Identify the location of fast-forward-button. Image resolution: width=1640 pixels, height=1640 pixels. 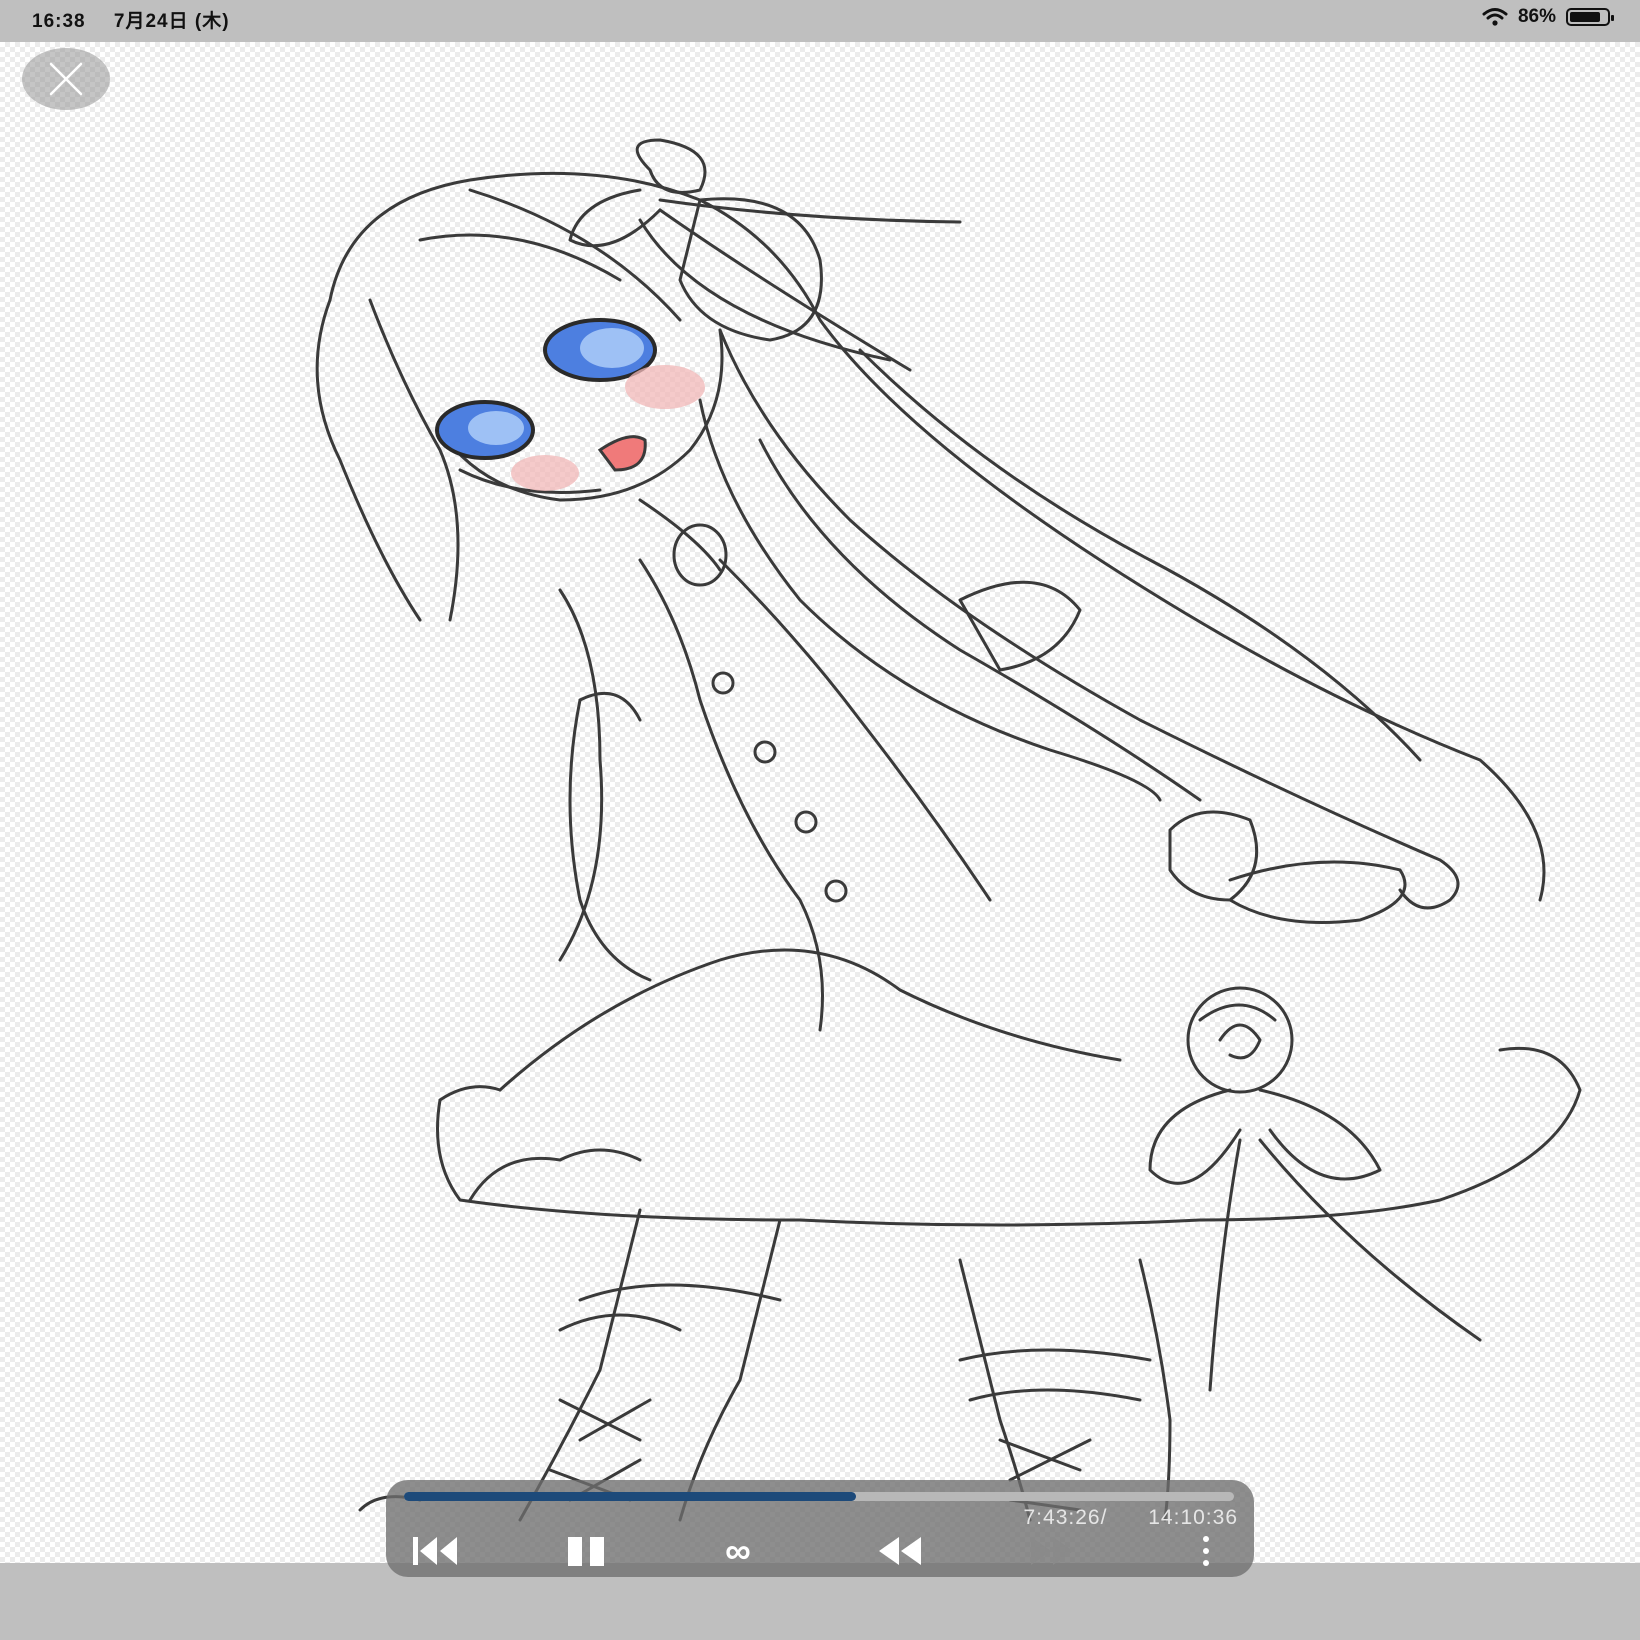
(1052, 1551).